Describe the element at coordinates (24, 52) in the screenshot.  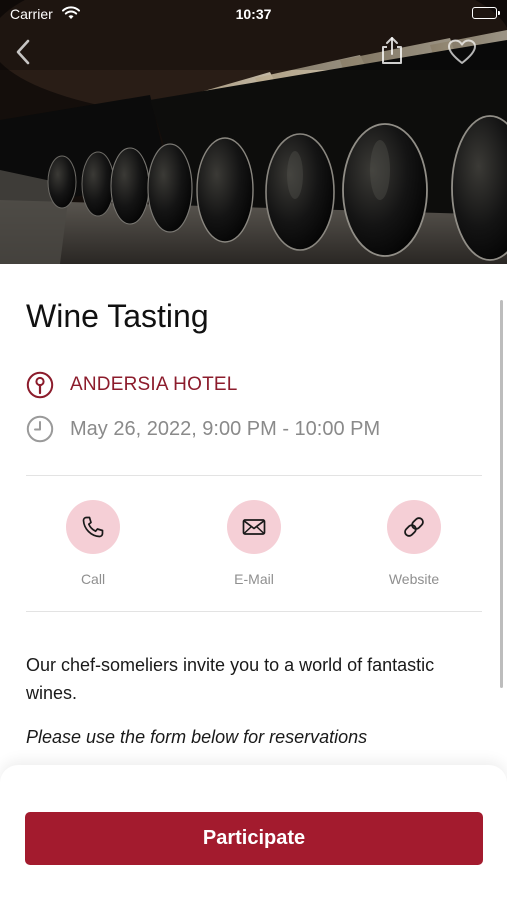
I see `chevron-left-icon` at that location.